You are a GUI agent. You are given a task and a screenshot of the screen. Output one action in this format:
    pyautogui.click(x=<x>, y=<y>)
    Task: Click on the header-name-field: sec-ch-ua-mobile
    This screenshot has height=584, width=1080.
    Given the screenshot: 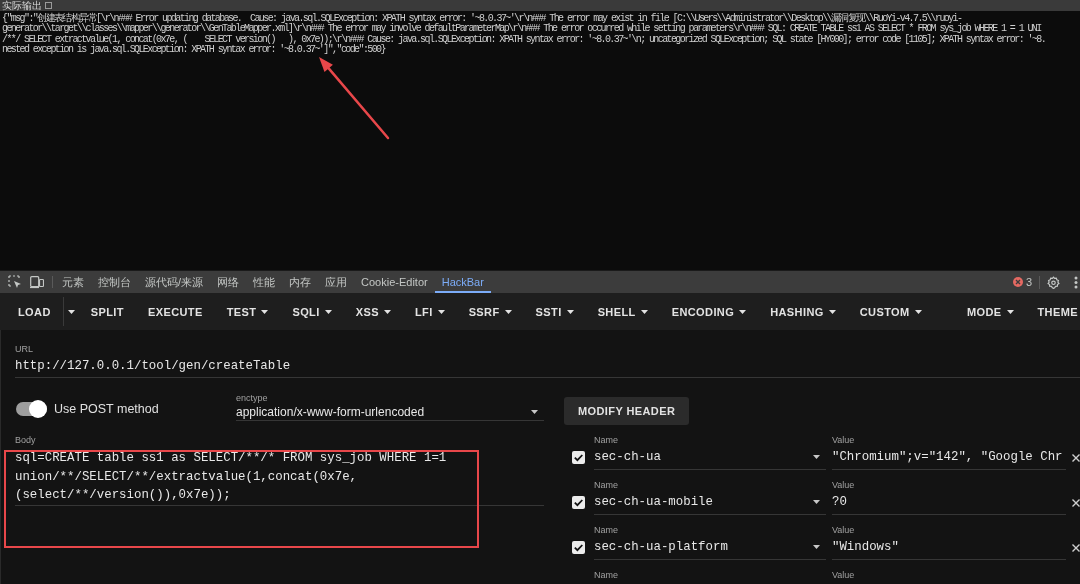 What is the action you would take?
    pyautogui.click(x=710, y=502)
    